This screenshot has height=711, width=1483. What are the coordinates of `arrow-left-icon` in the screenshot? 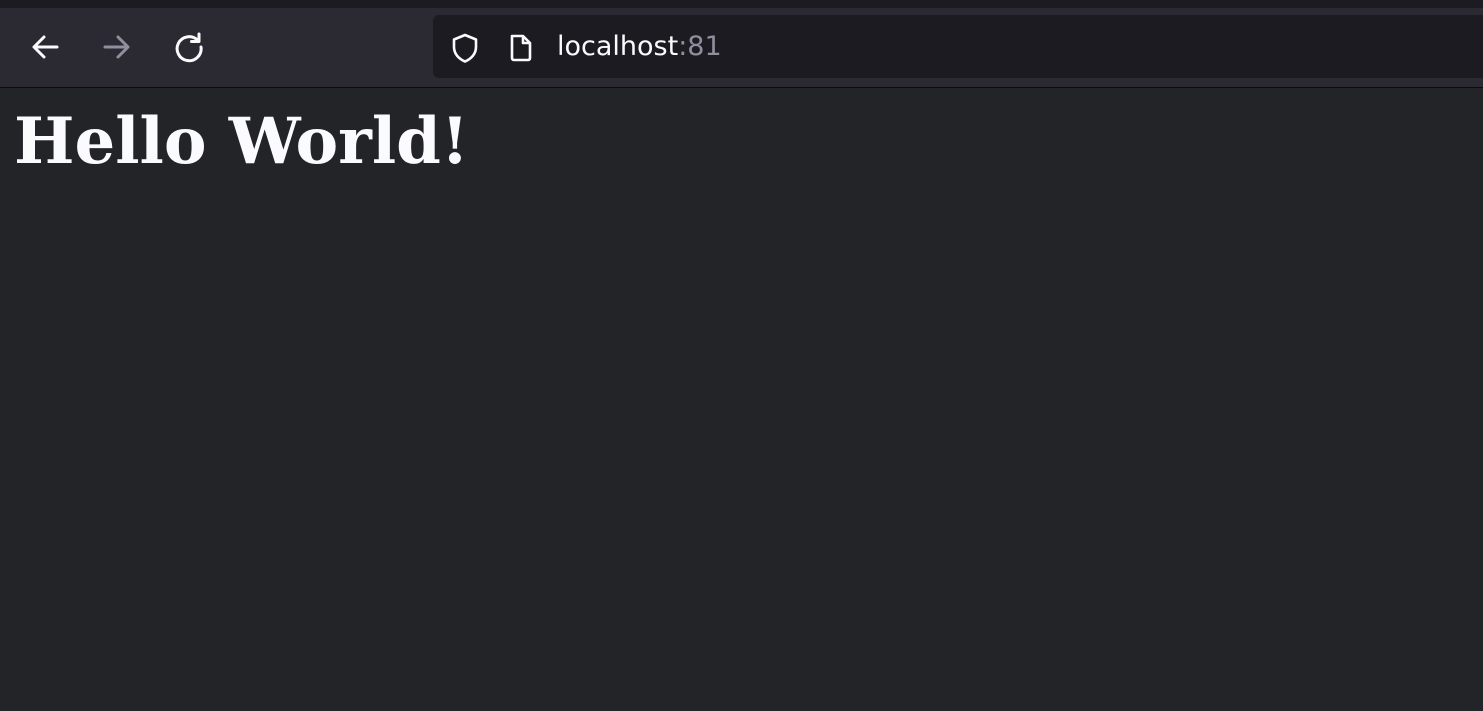 It's located at (45, 47).